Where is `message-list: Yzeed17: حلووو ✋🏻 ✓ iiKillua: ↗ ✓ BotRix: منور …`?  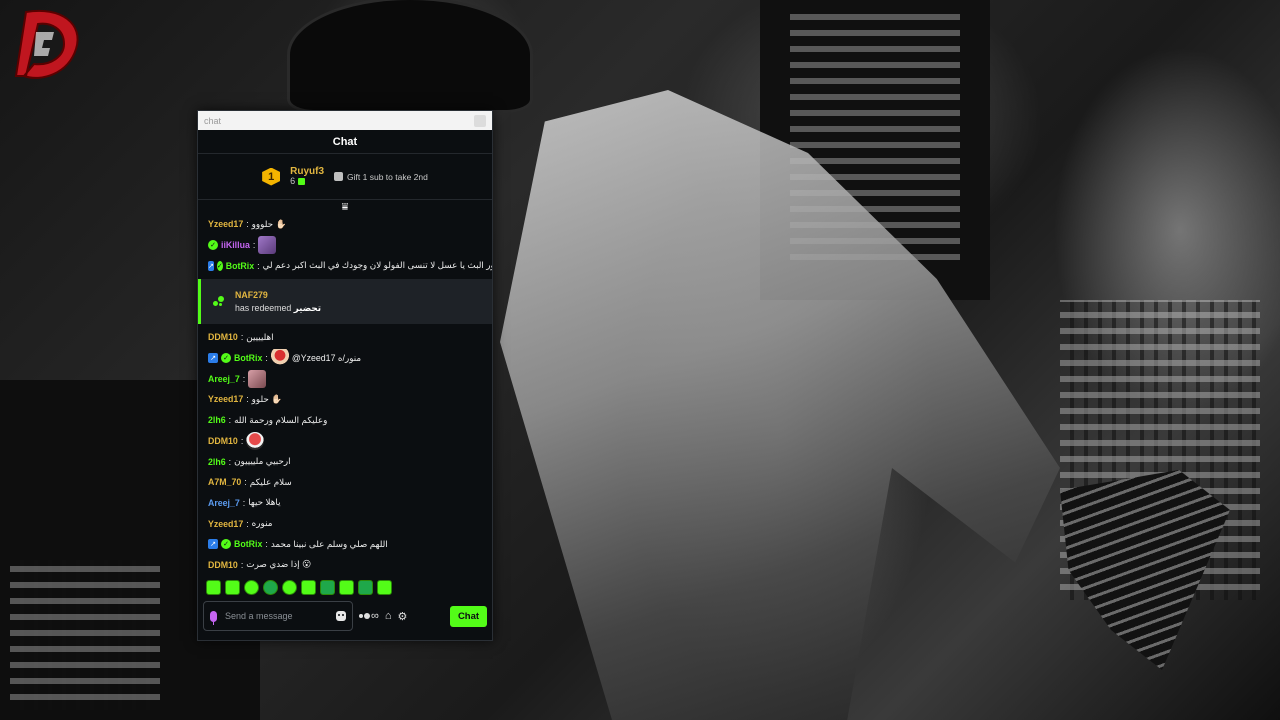
message-list: Yzeed17: حلووو ✋🏻 ✓ iiKillua: ↗ ✓ BotRix: منور … is located at coordinates (345, 395).